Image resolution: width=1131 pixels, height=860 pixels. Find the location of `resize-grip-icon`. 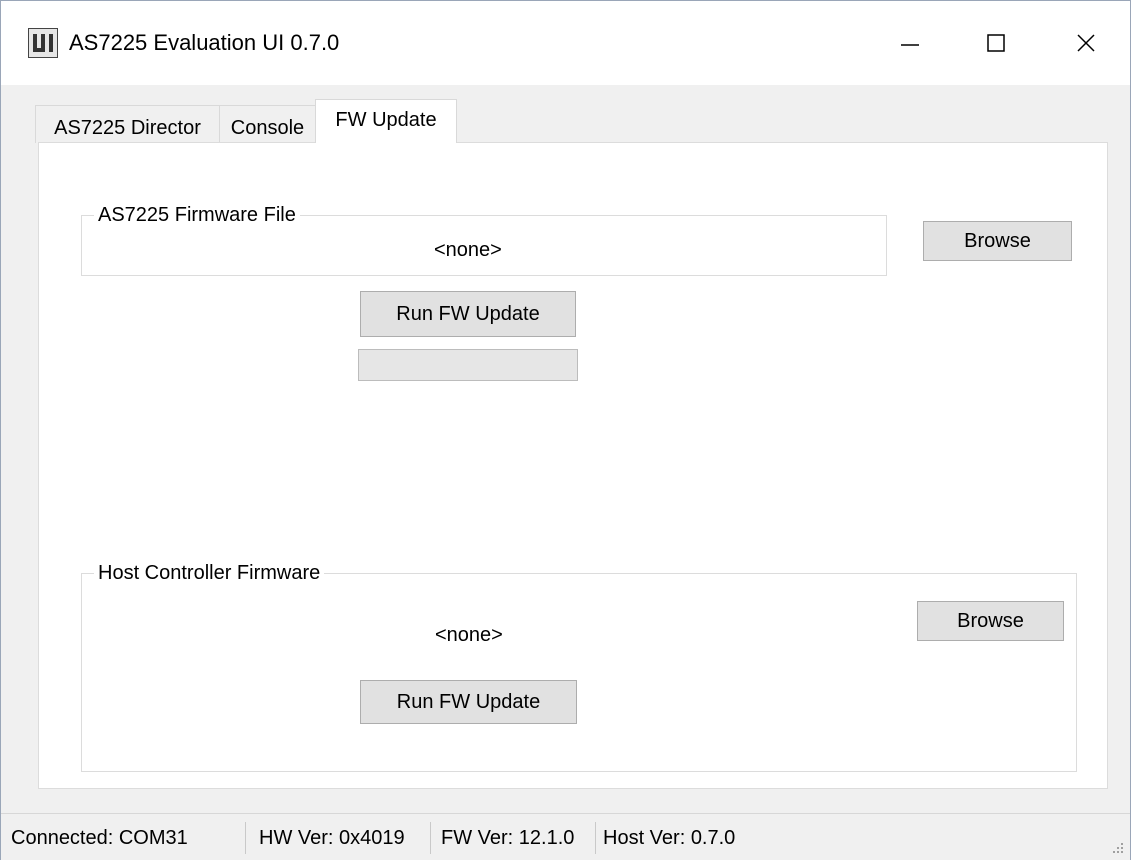

resize-grip-icon is located at coordinates (1117, 847).